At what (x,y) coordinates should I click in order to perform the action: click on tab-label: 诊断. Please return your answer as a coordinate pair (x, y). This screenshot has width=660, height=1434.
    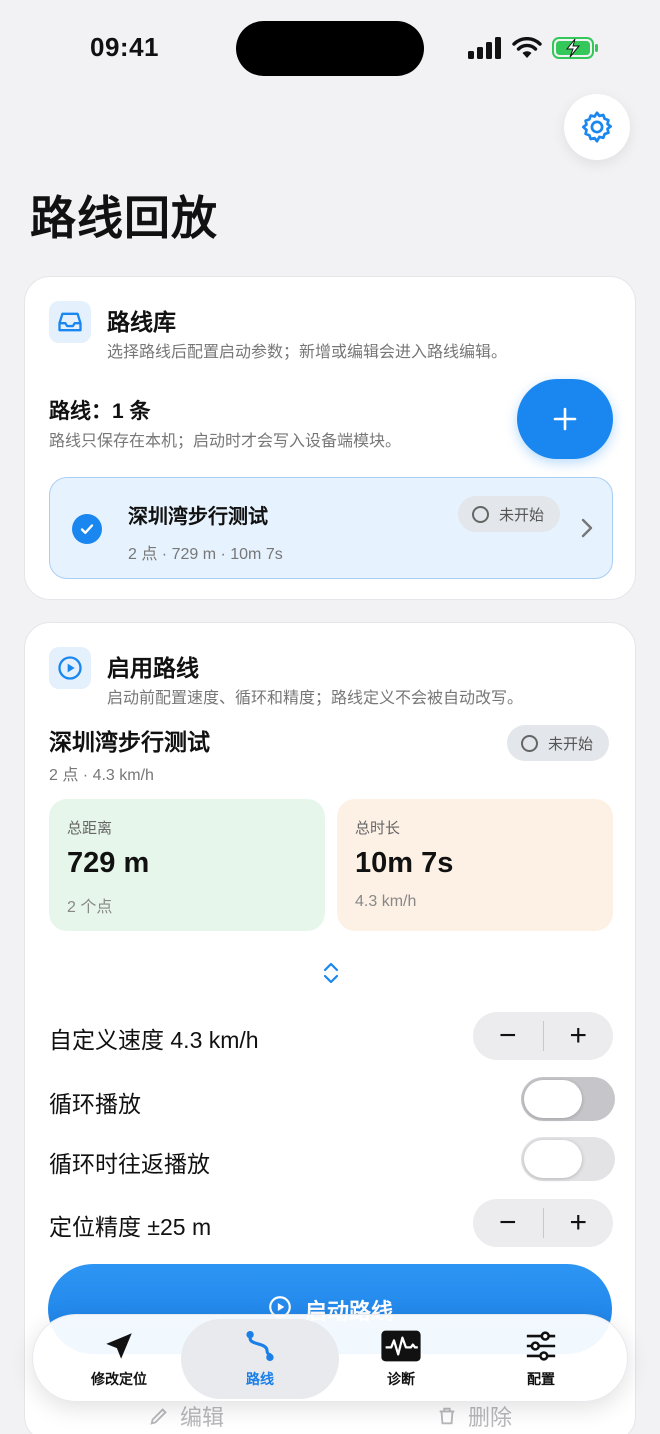
    Looking at the image, I should click on (401, 1379).